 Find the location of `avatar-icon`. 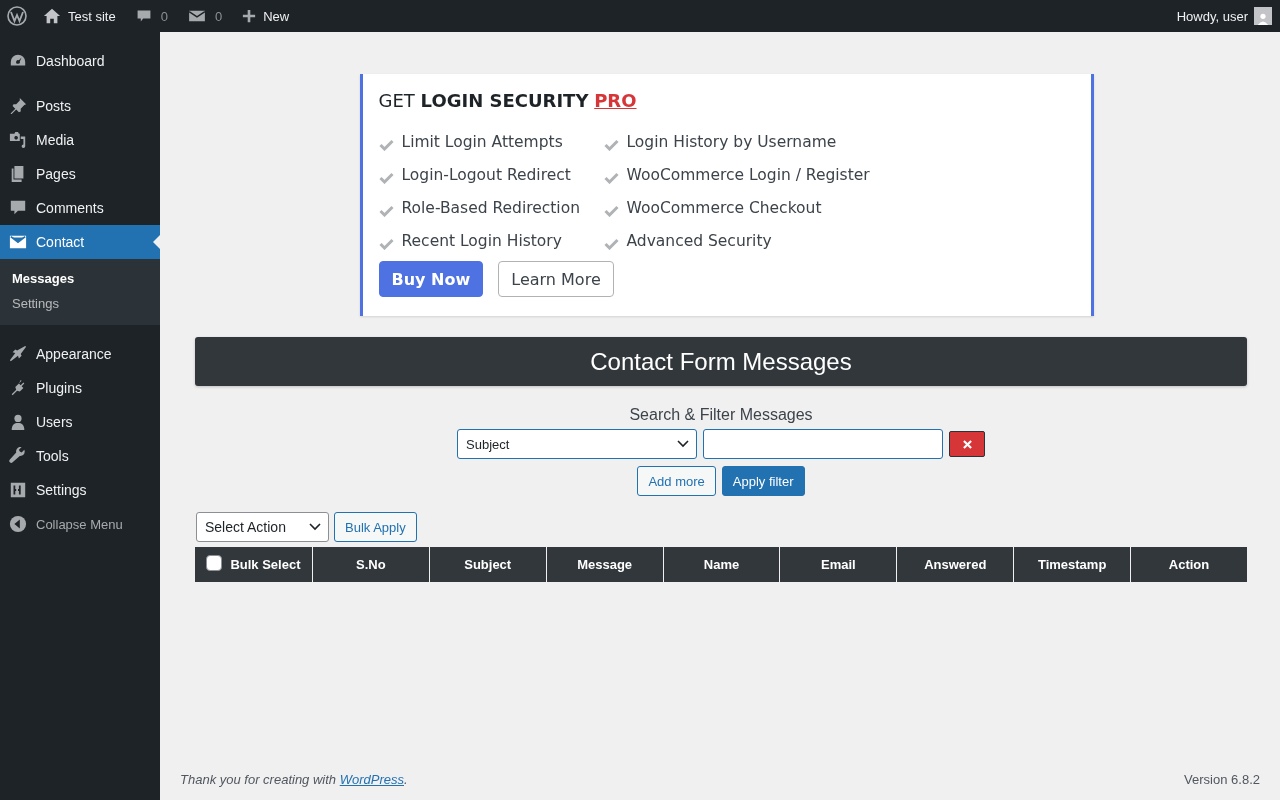

avatar-icon is located at coordinates (1263, 16).